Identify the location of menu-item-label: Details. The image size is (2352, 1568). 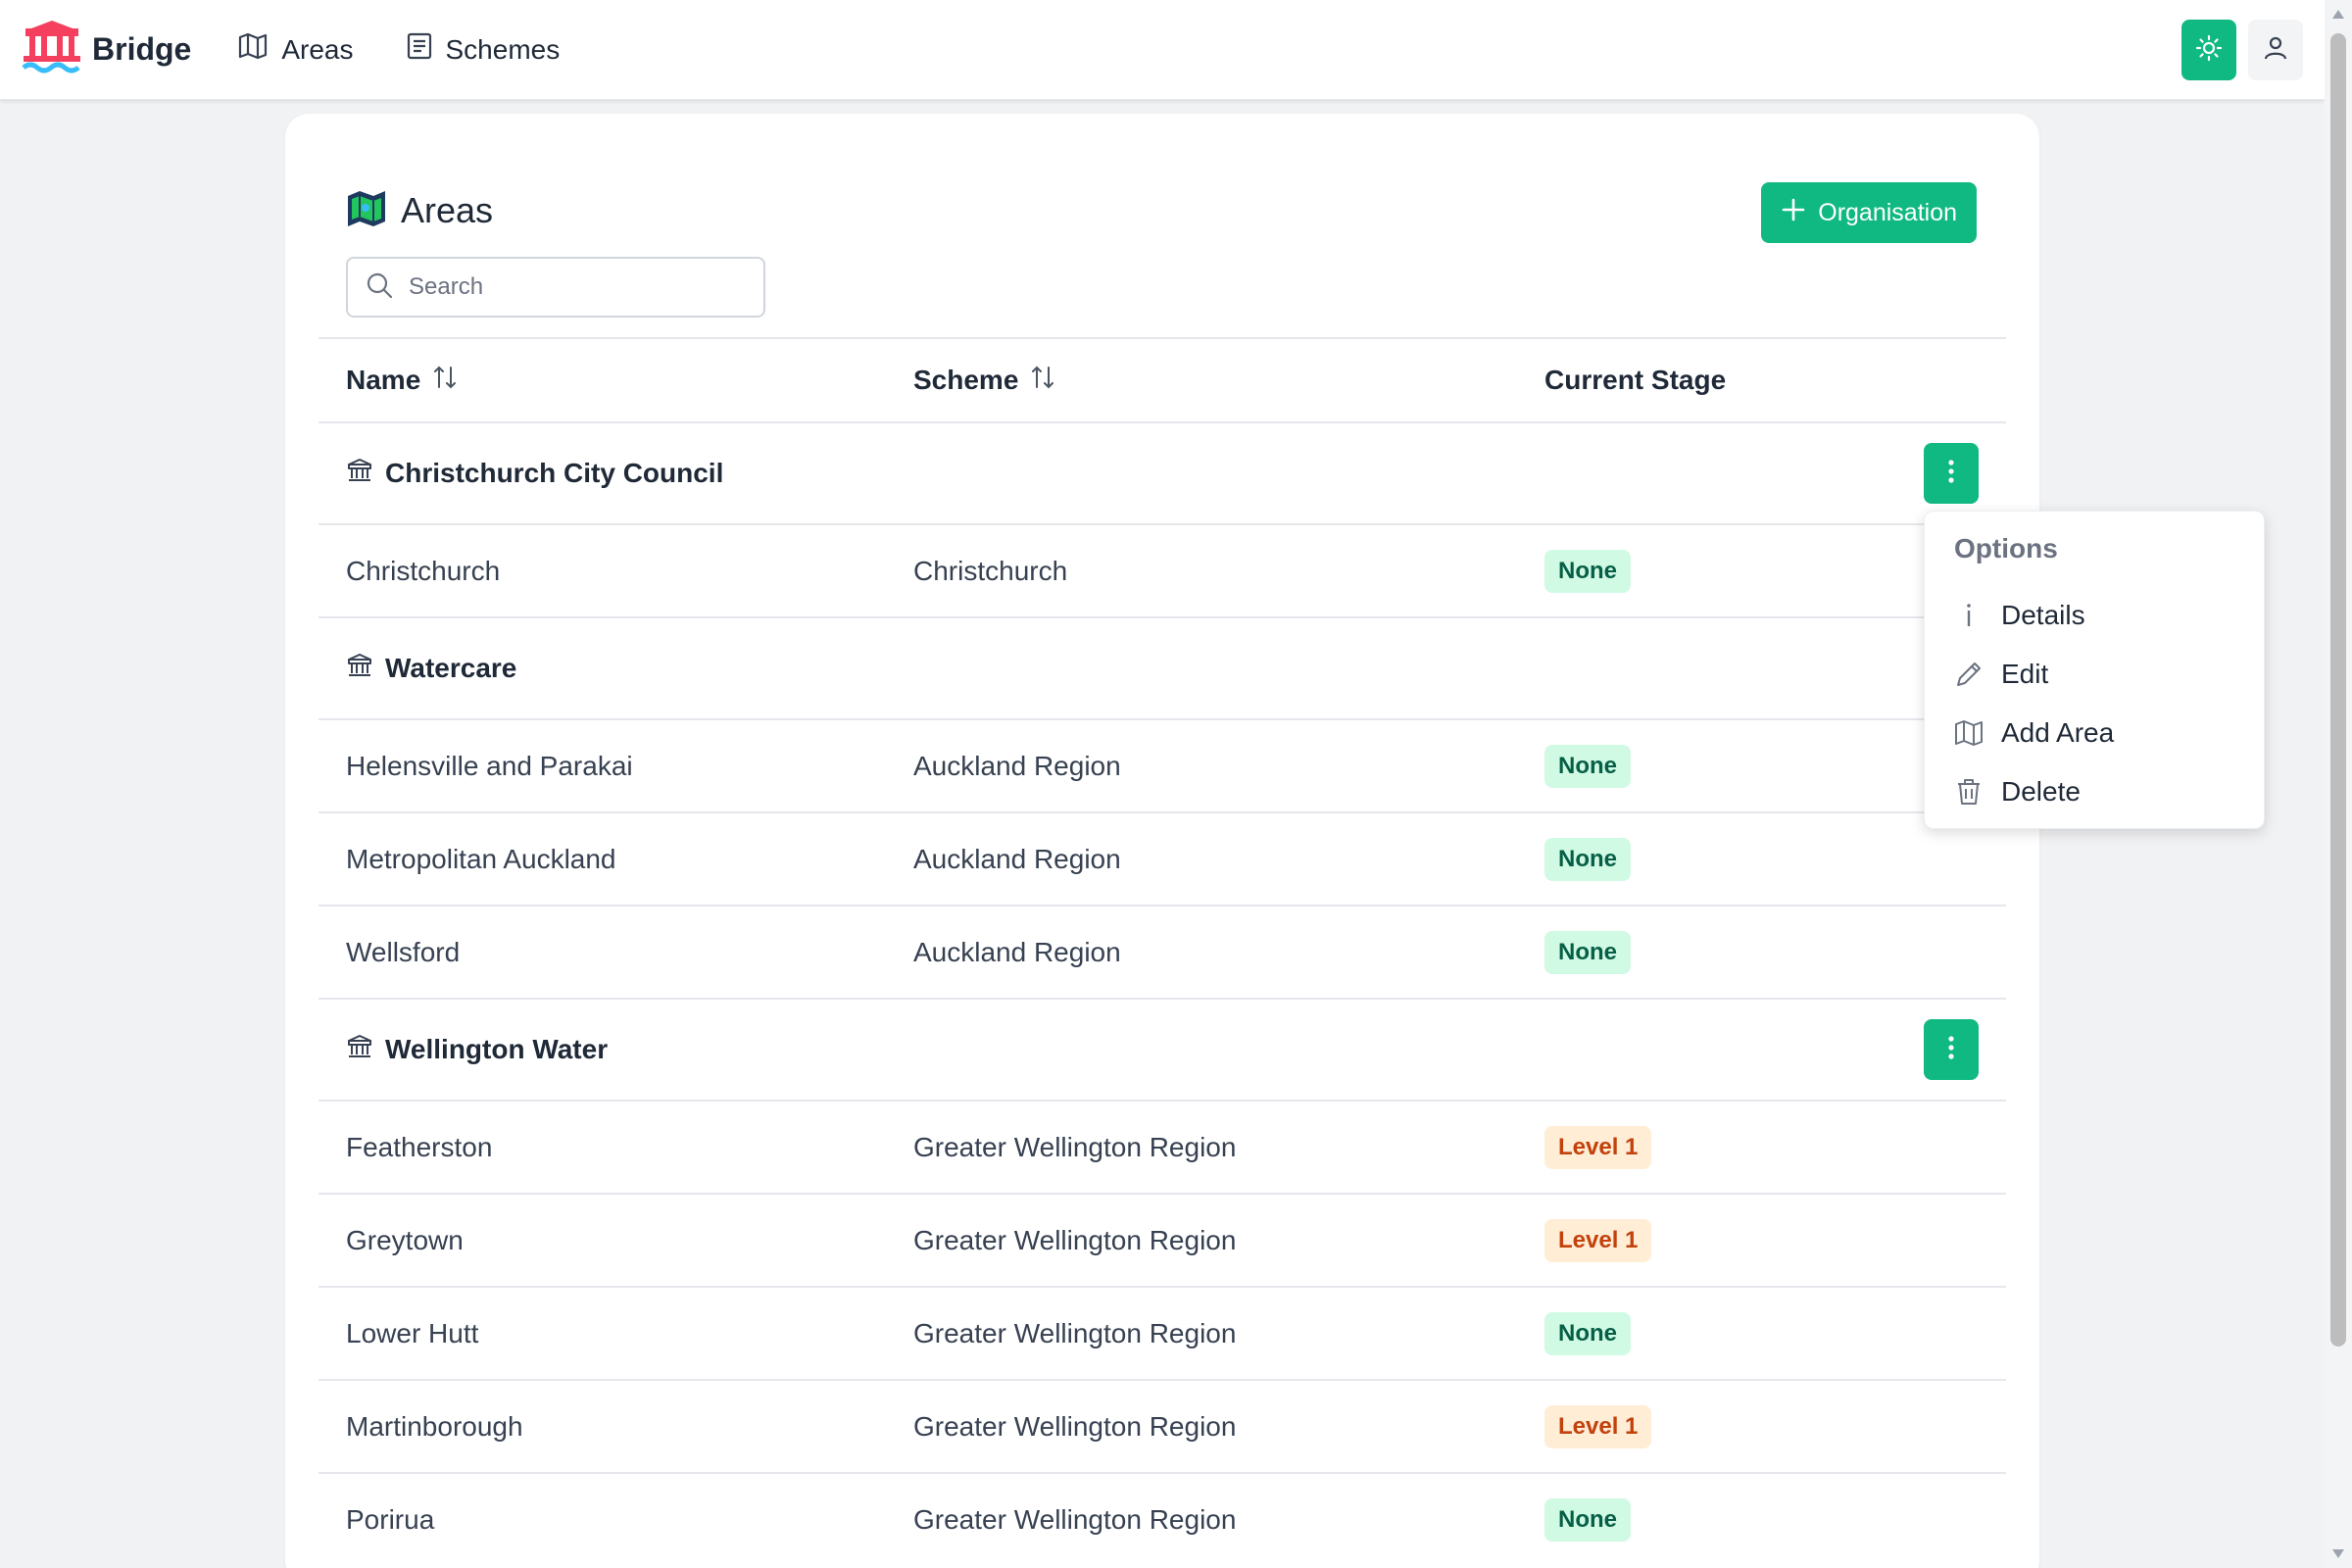
(2043, 615).